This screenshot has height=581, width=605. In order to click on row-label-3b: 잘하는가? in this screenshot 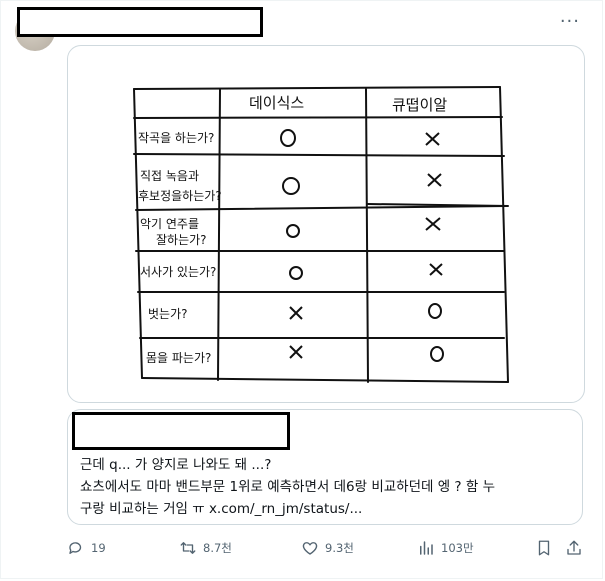, I will do `click(181, 240)`.